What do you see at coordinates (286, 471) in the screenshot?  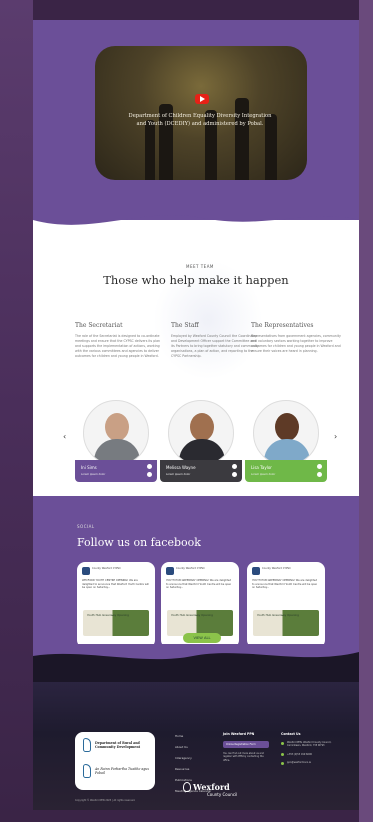 I see `member-name-bar: Lisa Taylor Lorem ipsum dolor` at bounding box center [286, 471].